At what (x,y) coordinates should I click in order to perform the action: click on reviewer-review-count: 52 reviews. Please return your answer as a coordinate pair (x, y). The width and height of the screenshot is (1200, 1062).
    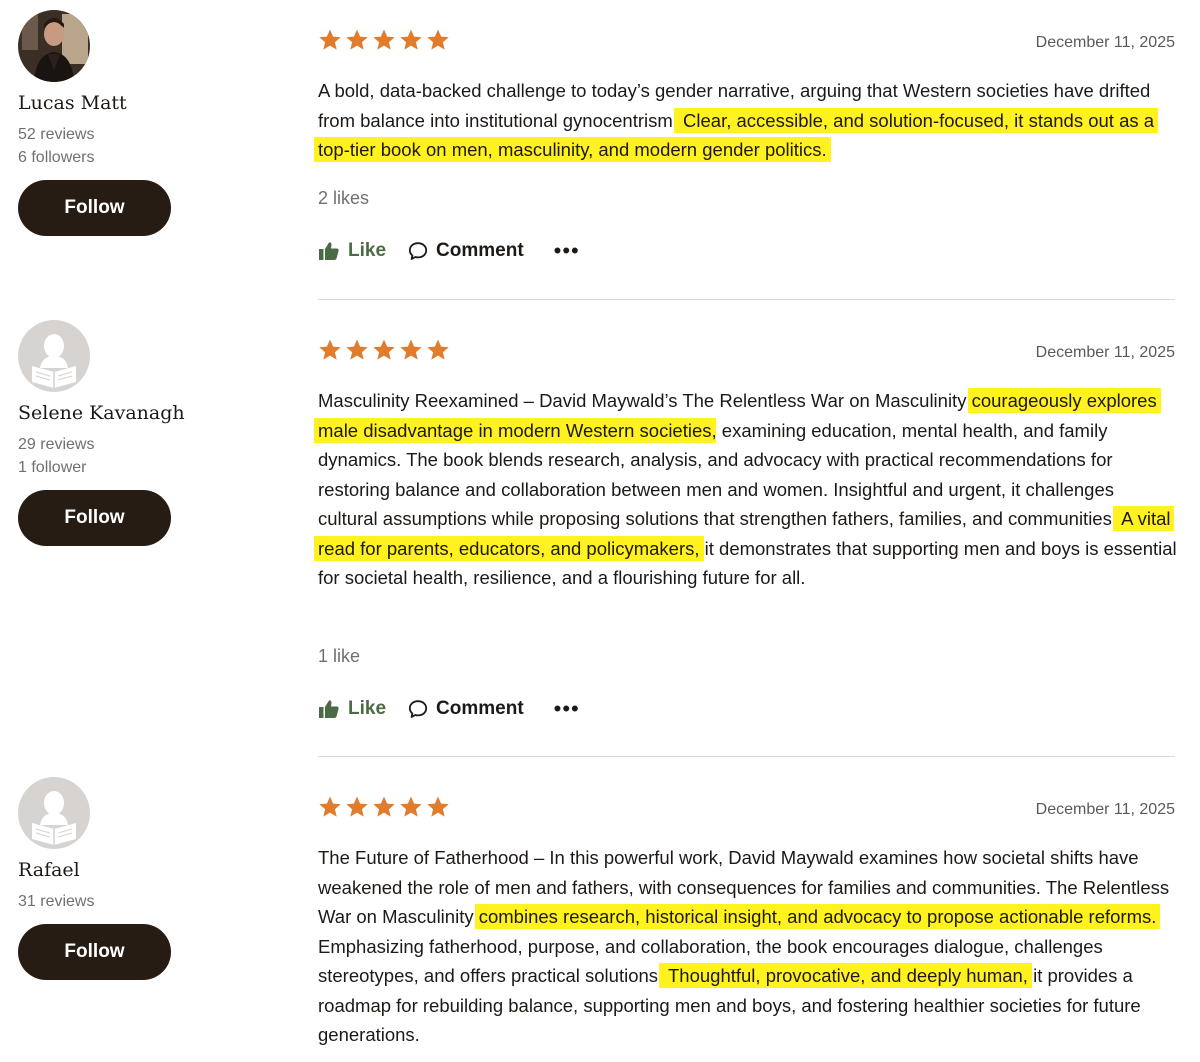
    Looking at the image, I should click on (56, 134).